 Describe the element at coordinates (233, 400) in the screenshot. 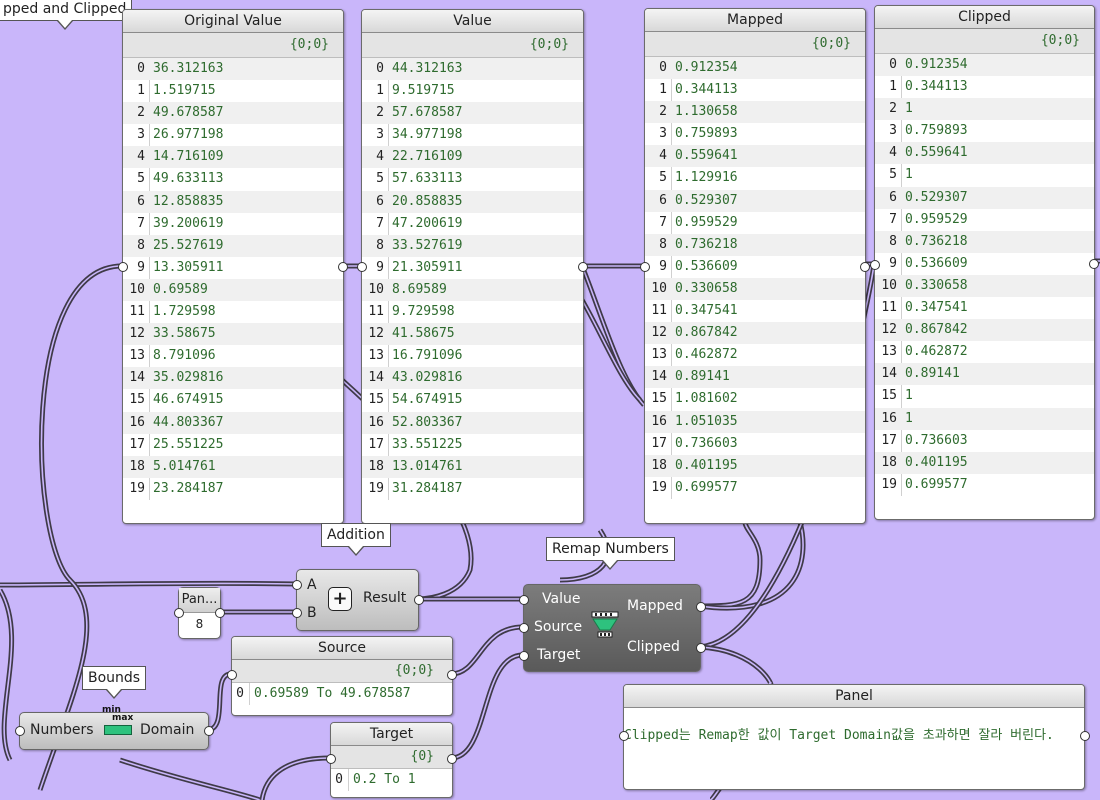

I see `list-item: 15 46.674915` at that location.